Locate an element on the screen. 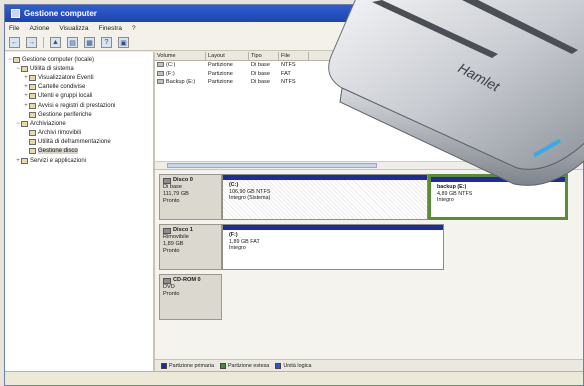 Image resolution: width=584 pixels, height=386 pixels. tree-item: + Utenti e gruppi locali is located at coordinates (79, 96).